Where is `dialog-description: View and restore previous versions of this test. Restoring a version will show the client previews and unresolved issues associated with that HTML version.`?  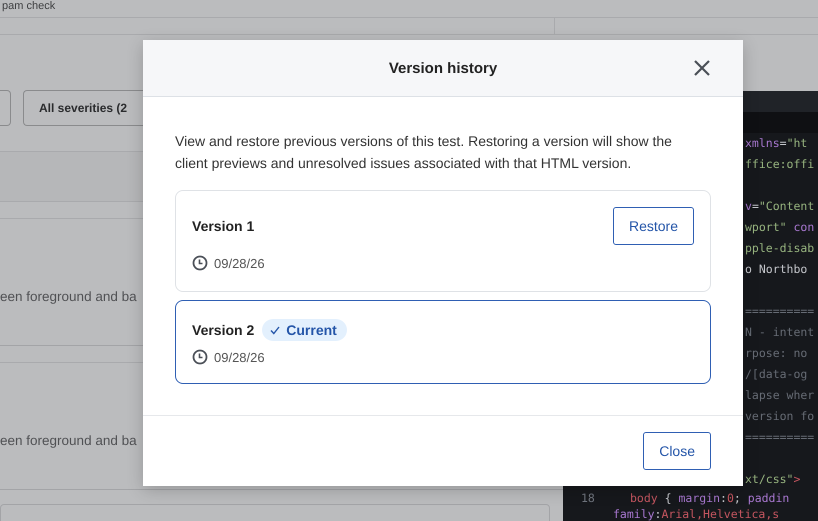
dialog-description: View and restore previous versions of this test. Restoring a version will show the client previews and unresolved issues associated with that HTML version. is located at coordinates (424, 152).